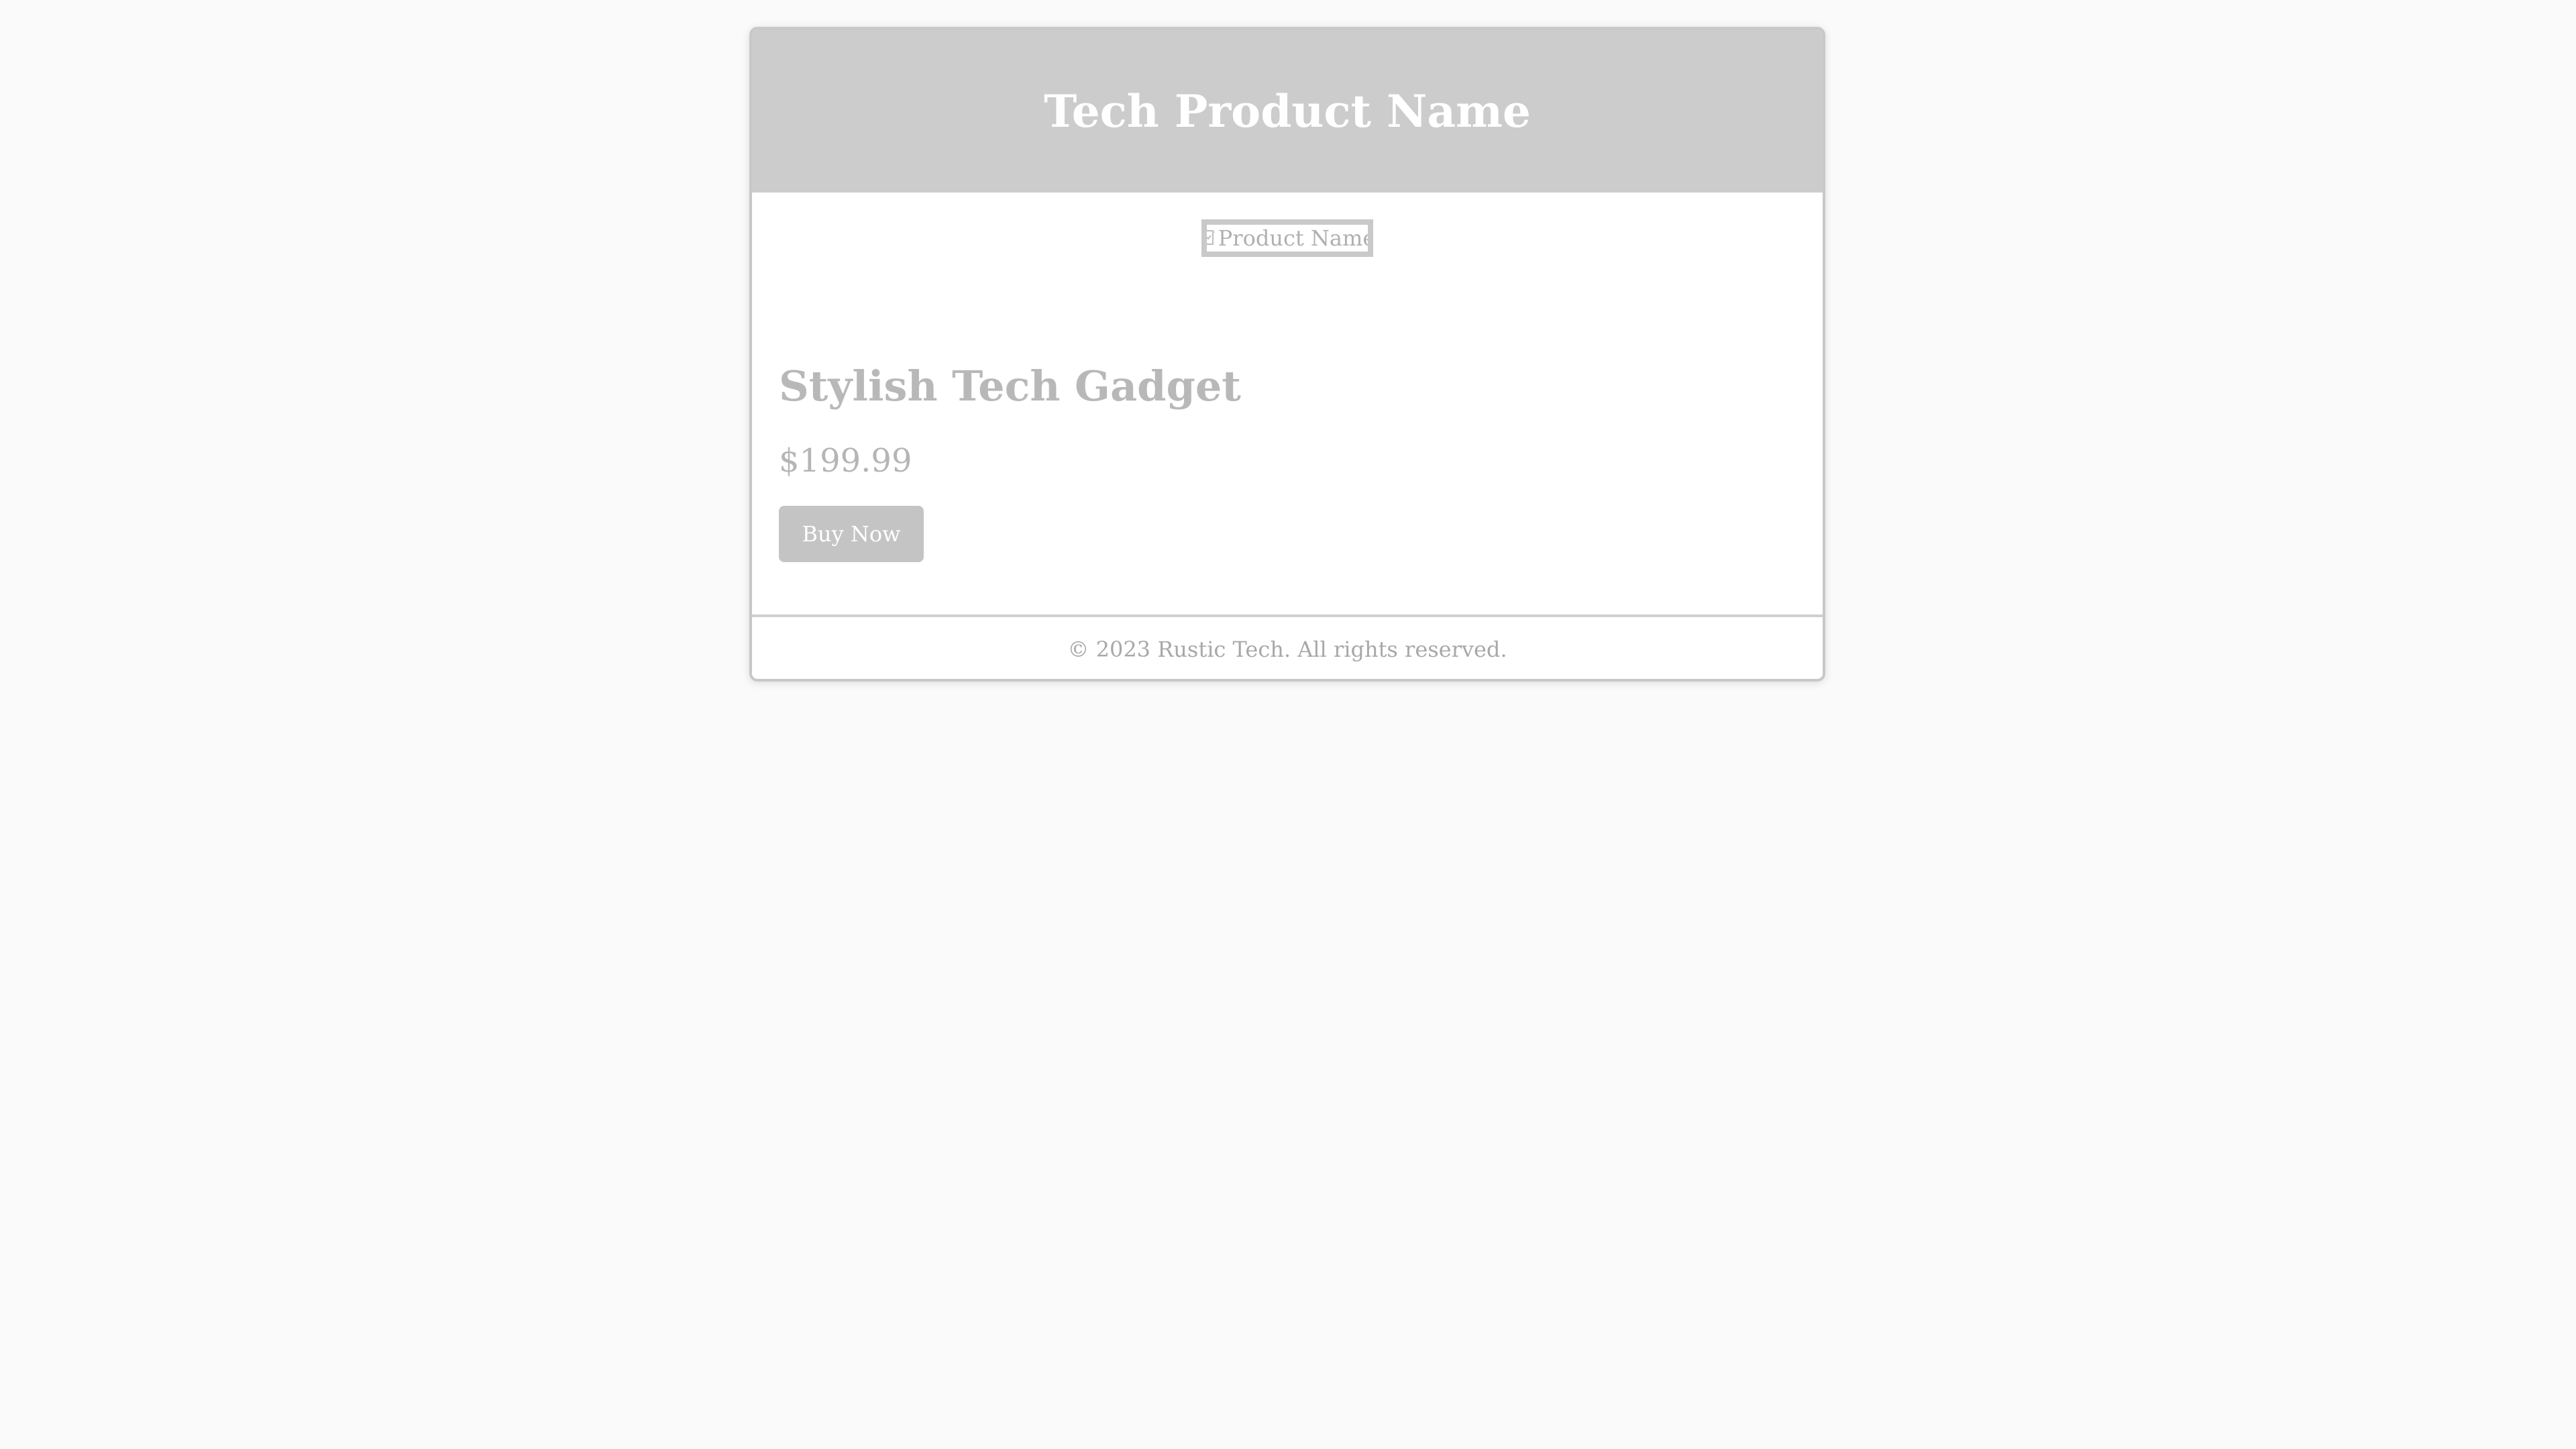 Image resolution: width=2576 pixels, height=1449 pixels. I want to click on page-header: Tech Product Name, so click(1287, 111).